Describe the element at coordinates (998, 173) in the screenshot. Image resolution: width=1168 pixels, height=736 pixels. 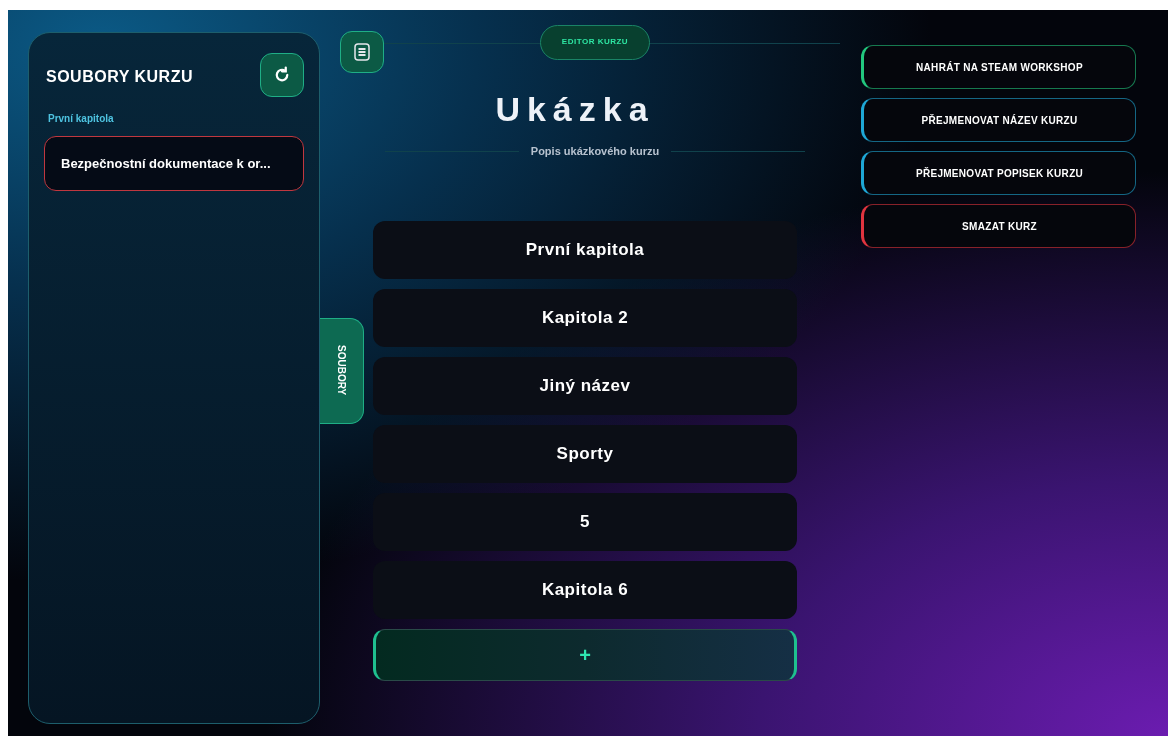
I see `action-button: PŘEJMENOVAT POPISEK KURZU` at that location.